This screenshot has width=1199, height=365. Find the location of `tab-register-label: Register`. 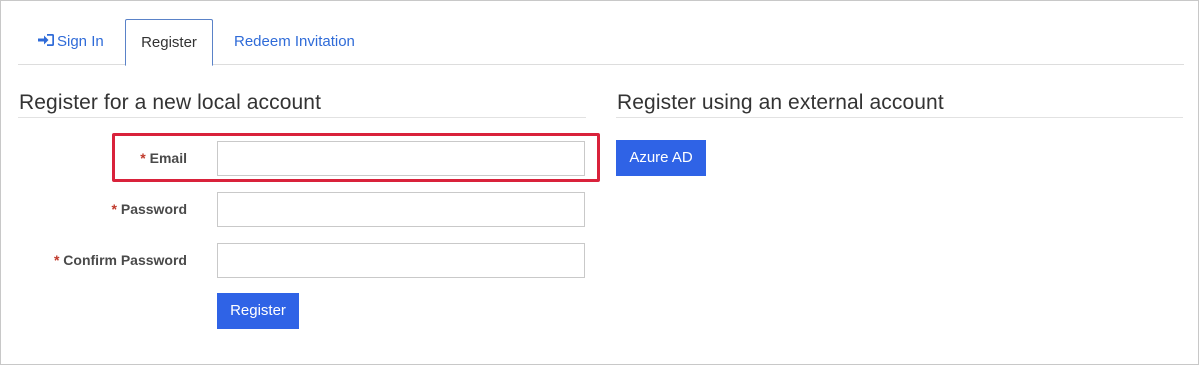

tab-register-label: Register is located at coordinates (169, 42).